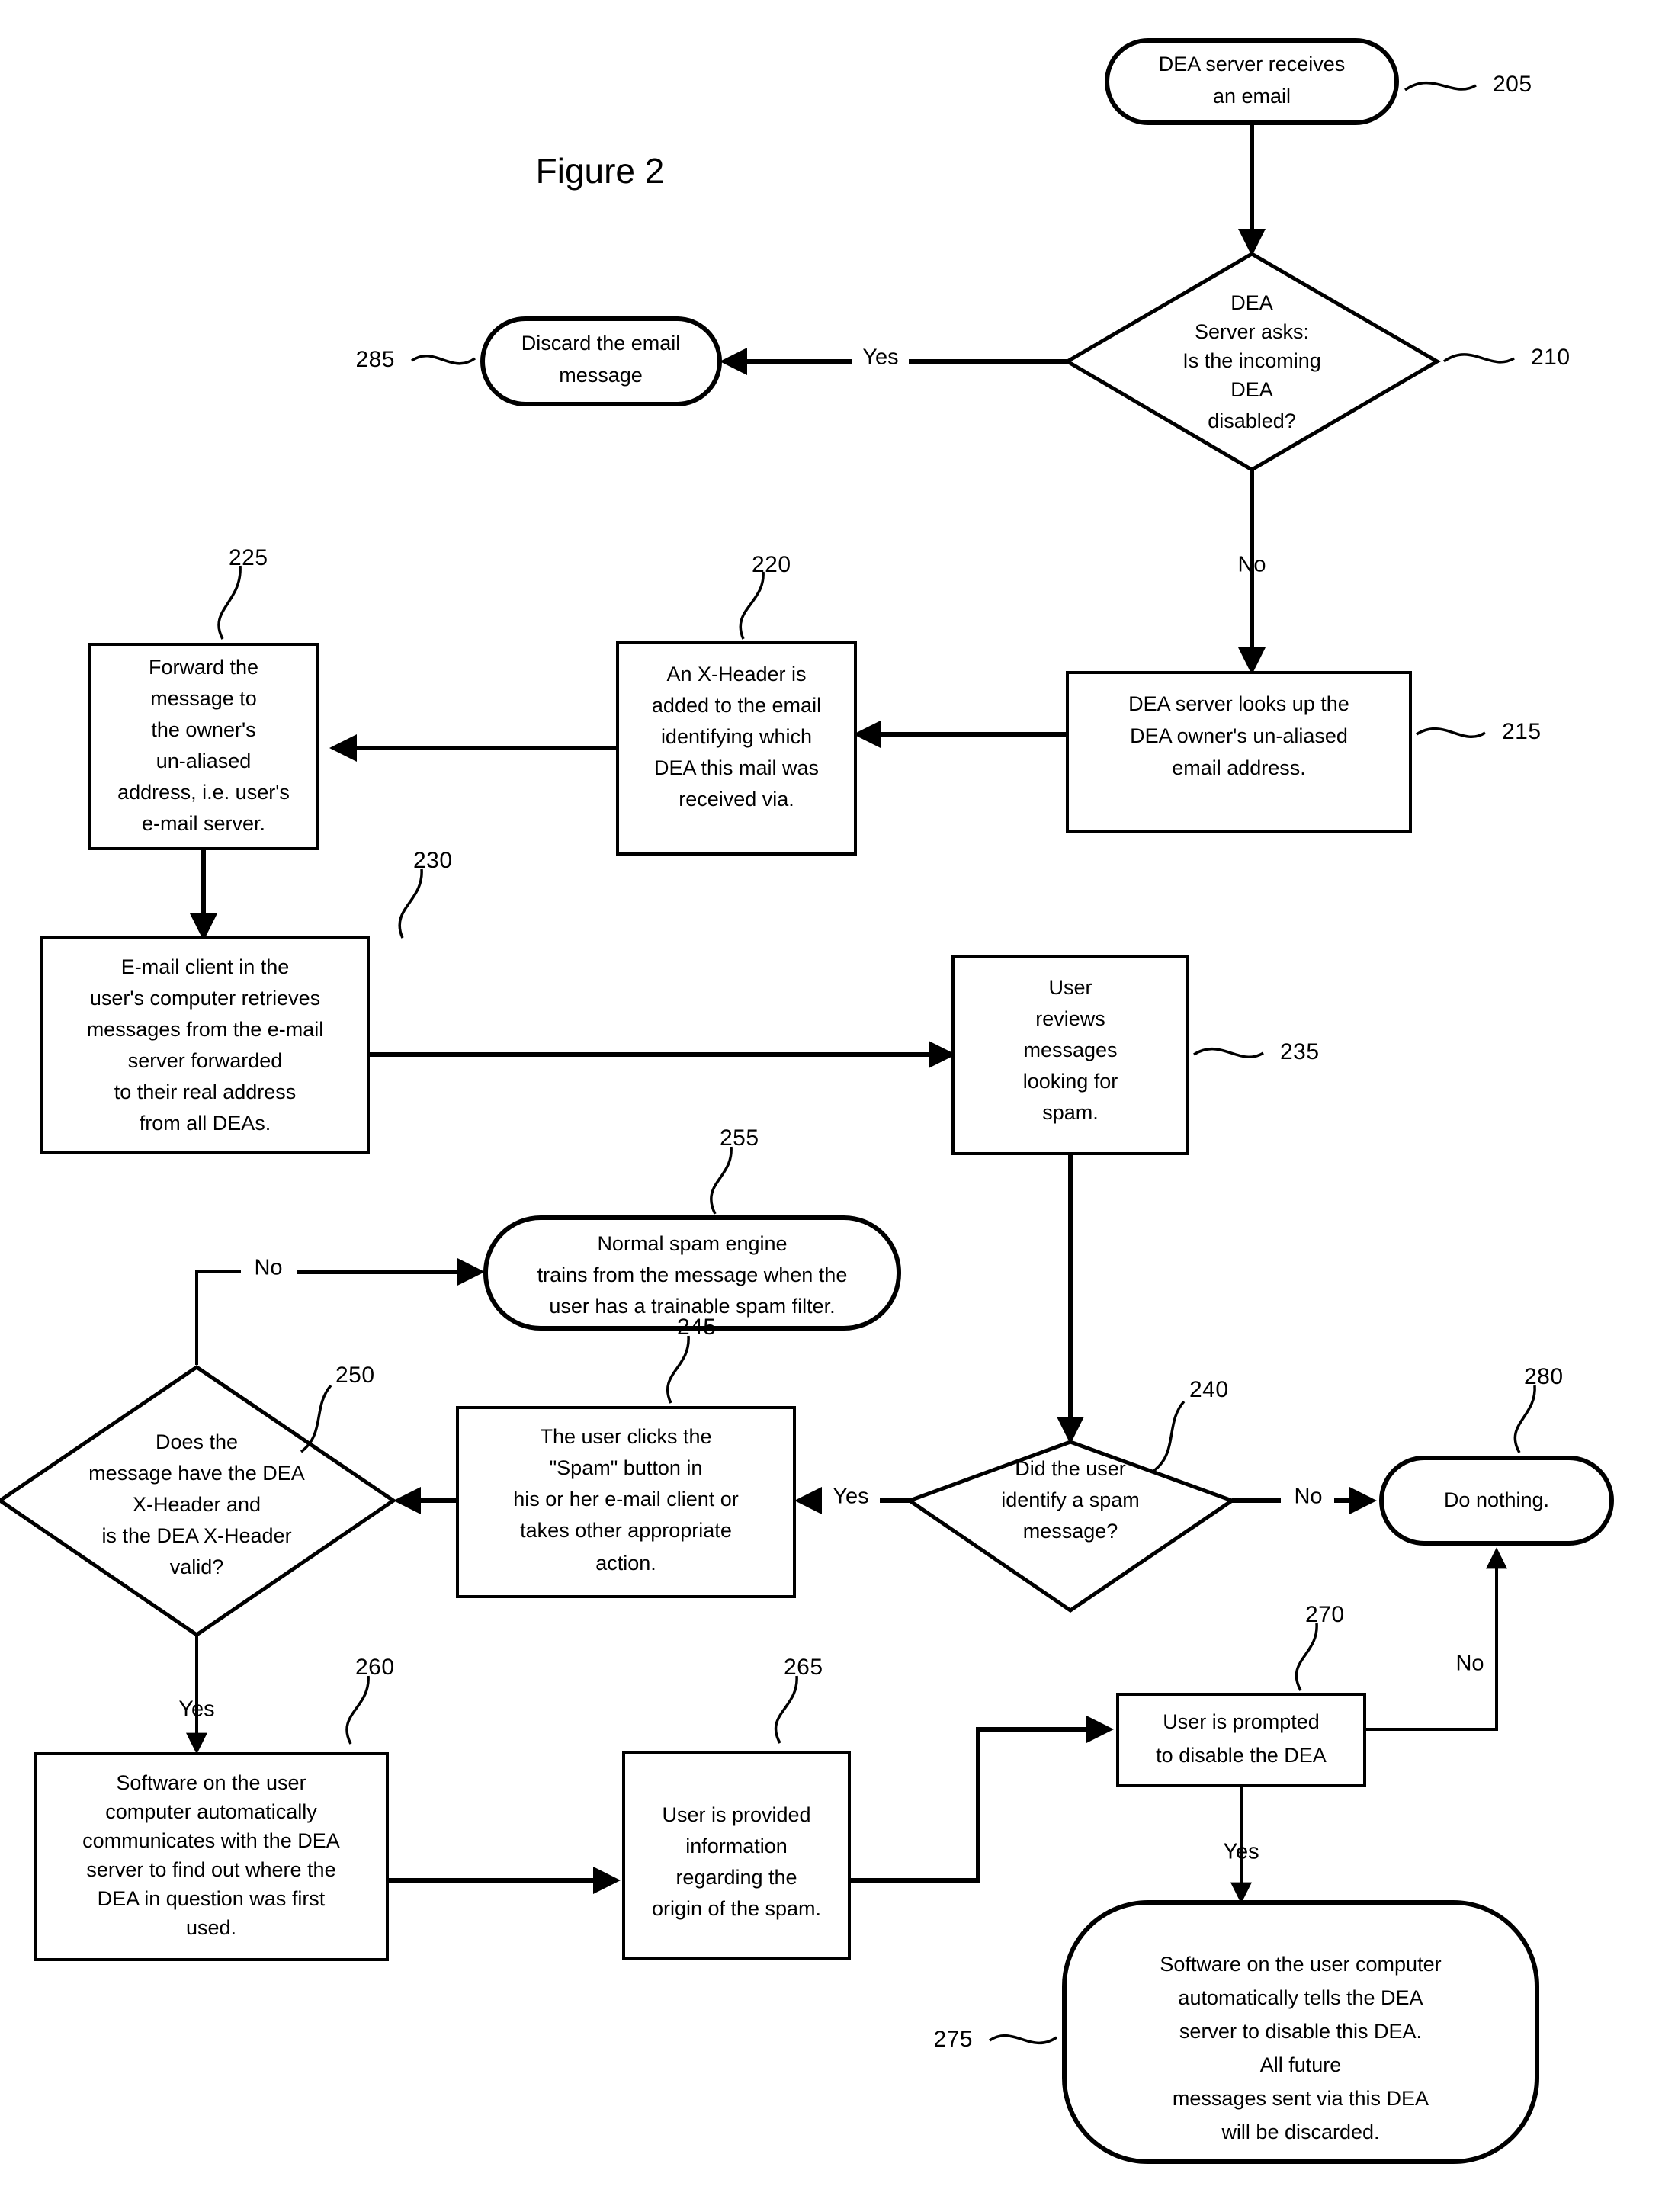 The image size is (1662, 2212). What do you see at coordinates (268, 1268) in the screenshot?
I see `edge-label-250-no: No` at bounding box center [268, 1268].